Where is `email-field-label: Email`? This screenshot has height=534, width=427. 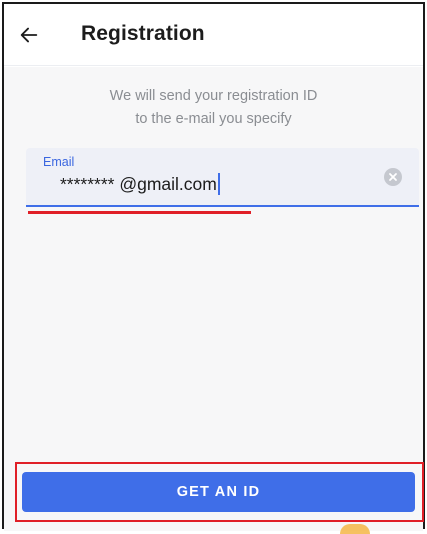
email-field-label: Email is located at coordinates (59, 162).